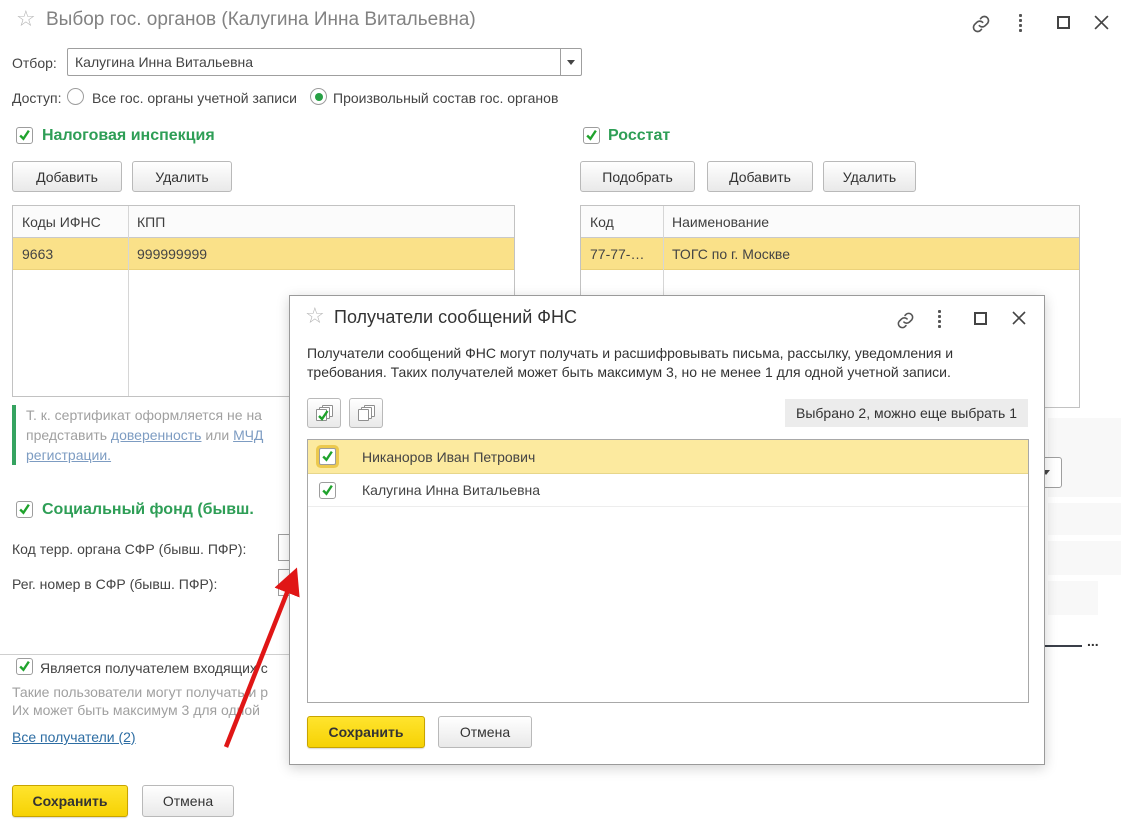 The image size is (1121, 830). What do you see at coordinates (248, 435) in the screenshot?
I see `mchd-link: МЧД` at bounding box center [248, 435].